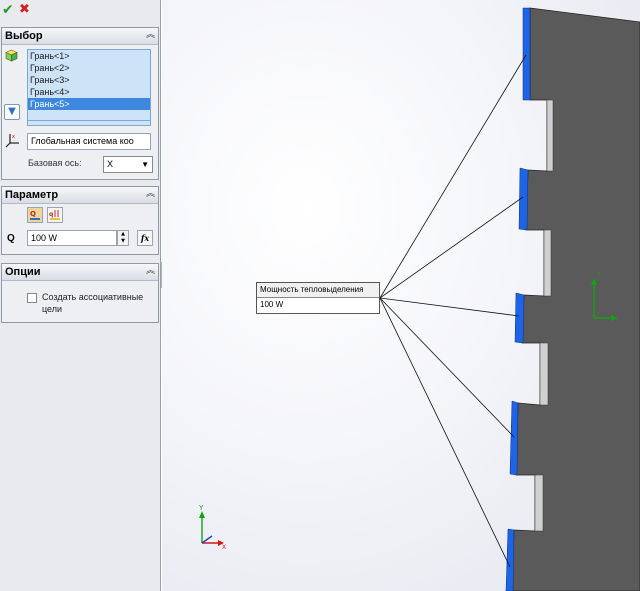 The width and height of the screenshot is (640, 591). What do you see at coordinates (55, 163) in the screenshot?
I see `base-axis-label: Базовая ось:` at bounding box center [55, 163].